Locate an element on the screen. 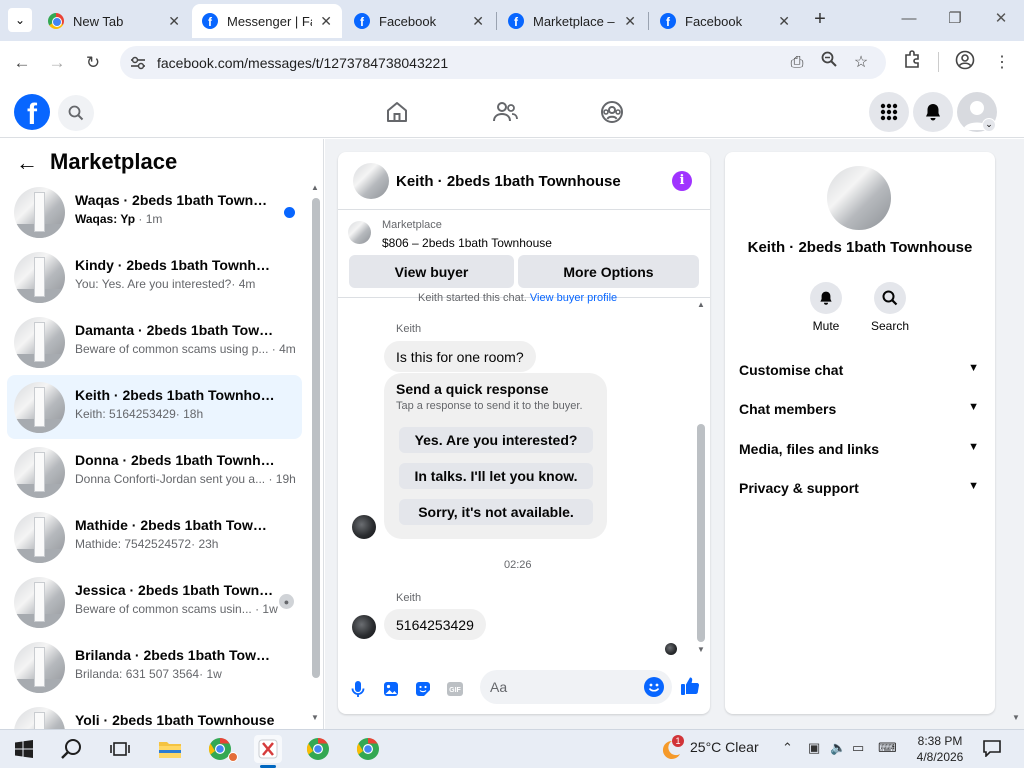 This screenshot has width=1024, height=768. listing-price: $806 – 2beds 1bath Townhouse is located at coordinates (467, 243).